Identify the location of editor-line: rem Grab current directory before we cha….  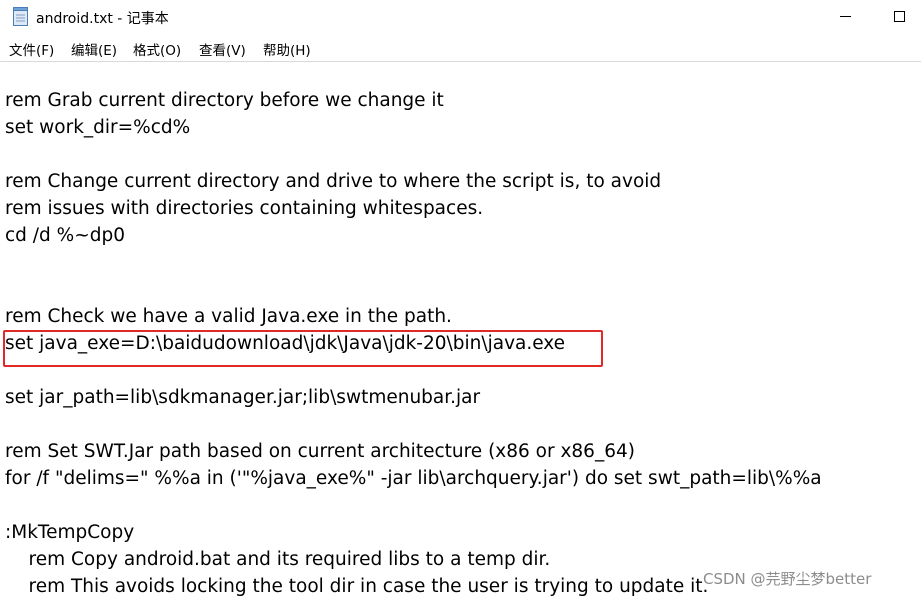
(224, 100).